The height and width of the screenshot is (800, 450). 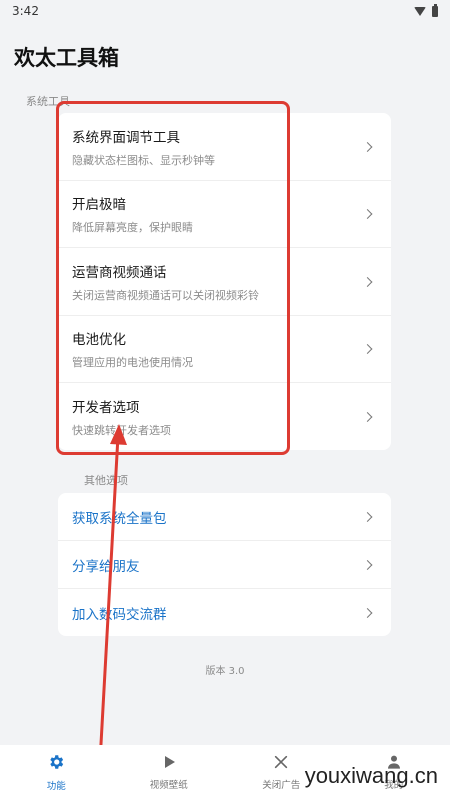 What do you see at coordinates (119, 272) in the screenshot?
I see `row-title: 运营商视频通话` at bounding box center [119, 272].